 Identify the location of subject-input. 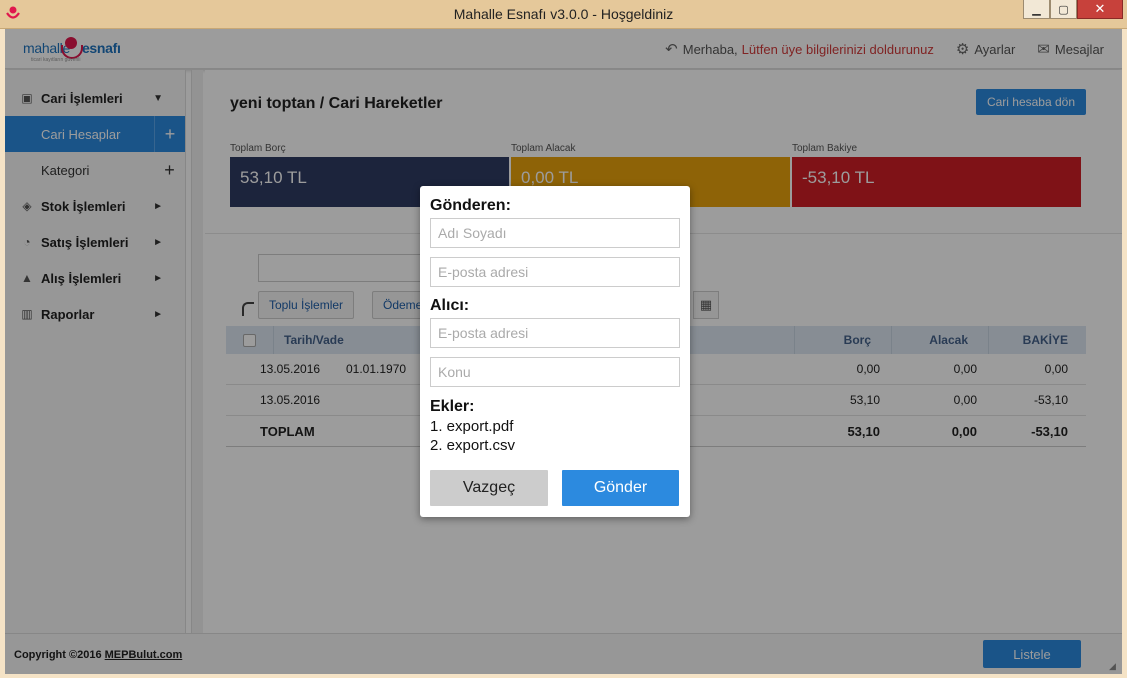
(555, 372).